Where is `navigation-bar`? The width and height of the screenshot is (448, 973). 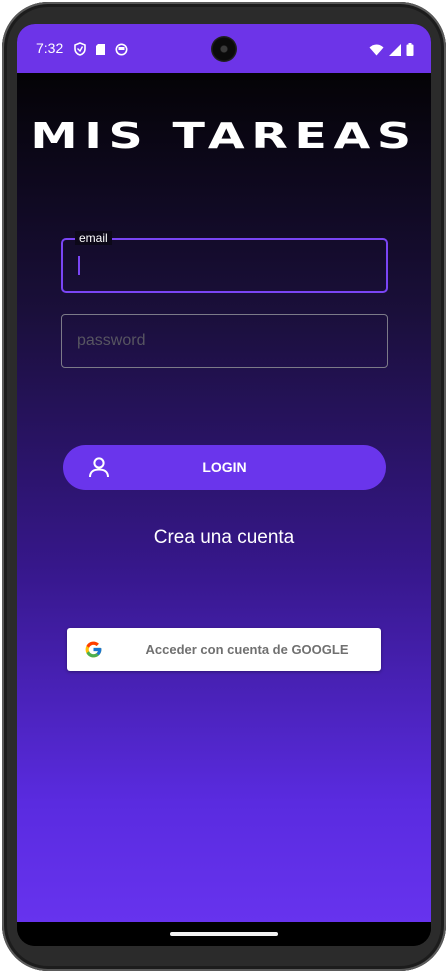 navigation-bar is located at coordinates (224, 934).